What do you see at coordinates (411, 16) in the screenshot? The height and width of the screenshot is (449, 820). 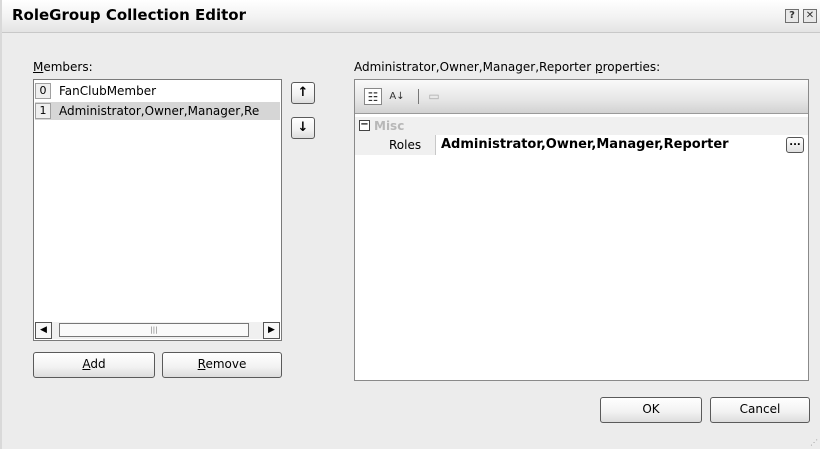 I see `title-bar: RoleGroup Collection Editor ? ✕` at bounding box center [411, 16].